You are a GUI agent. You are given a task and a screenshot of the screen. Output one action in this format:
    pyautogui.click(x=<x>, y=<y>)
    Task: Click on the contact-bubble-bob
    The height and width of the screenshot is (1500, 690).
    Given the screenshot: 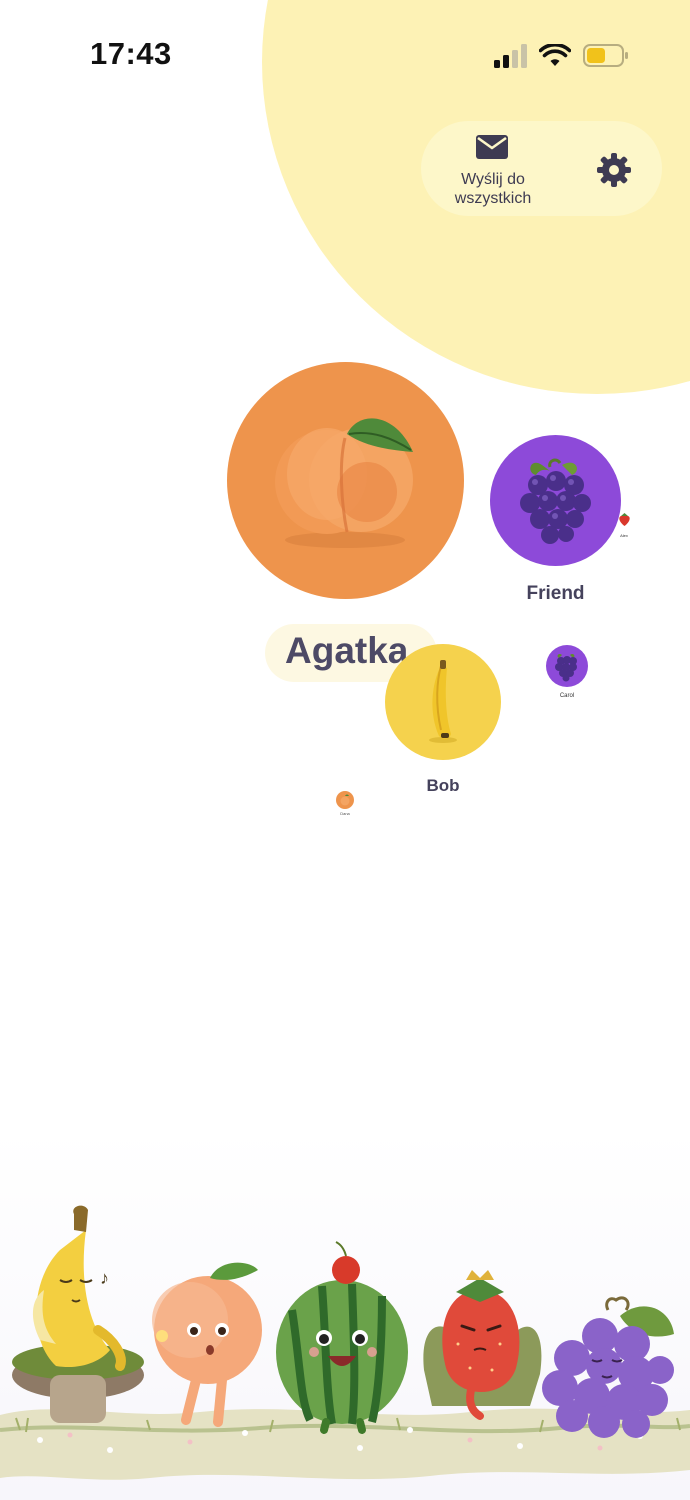 What is the action you would take?
    pyautogui.click(x=443, y=702)
    